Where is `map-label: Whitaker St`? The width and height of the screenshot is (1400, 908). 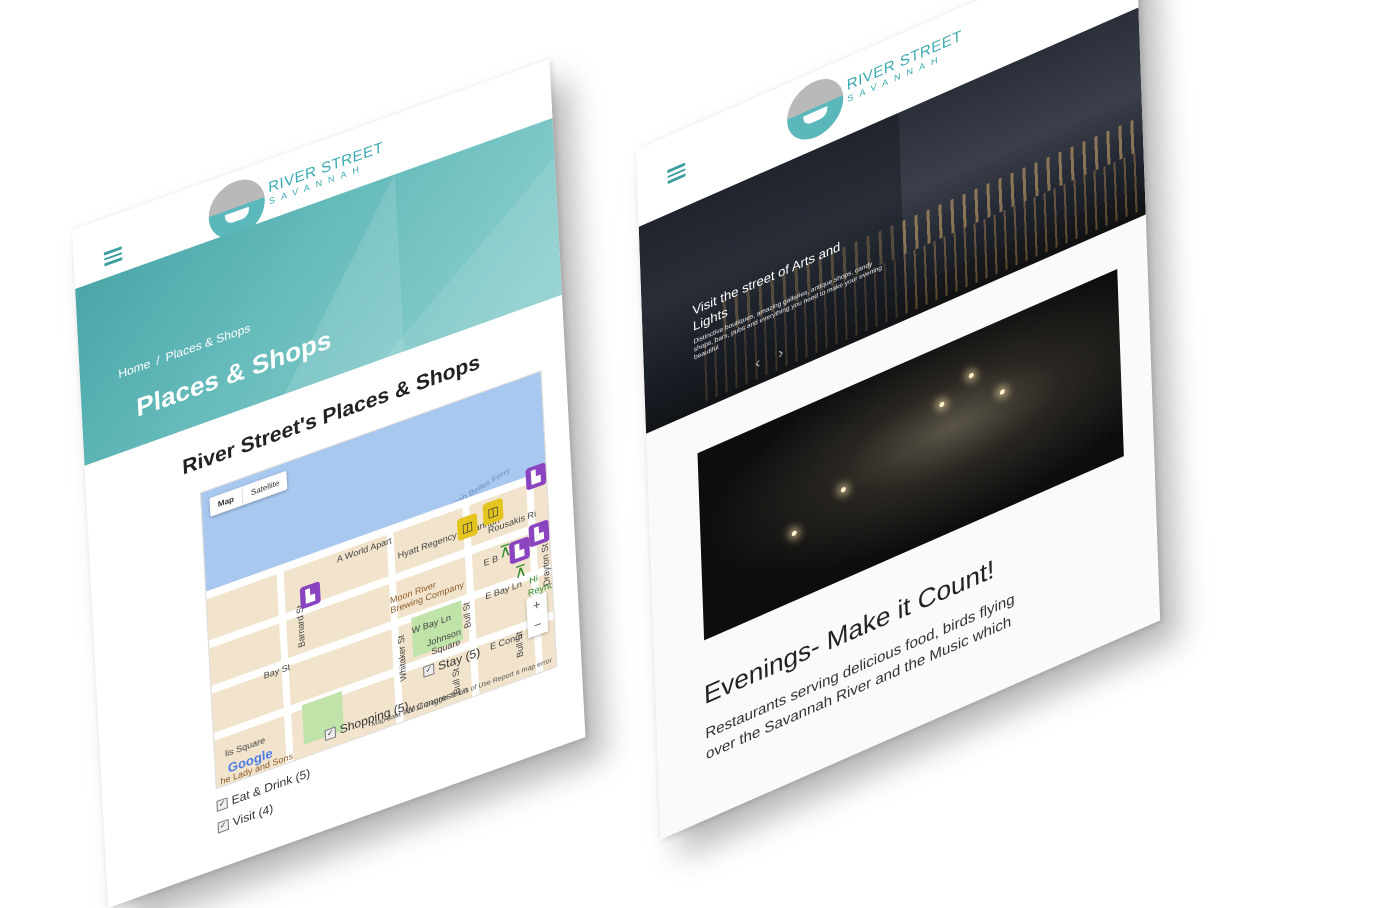
map-label: Whitaker St is located at coordinates (402, 658).